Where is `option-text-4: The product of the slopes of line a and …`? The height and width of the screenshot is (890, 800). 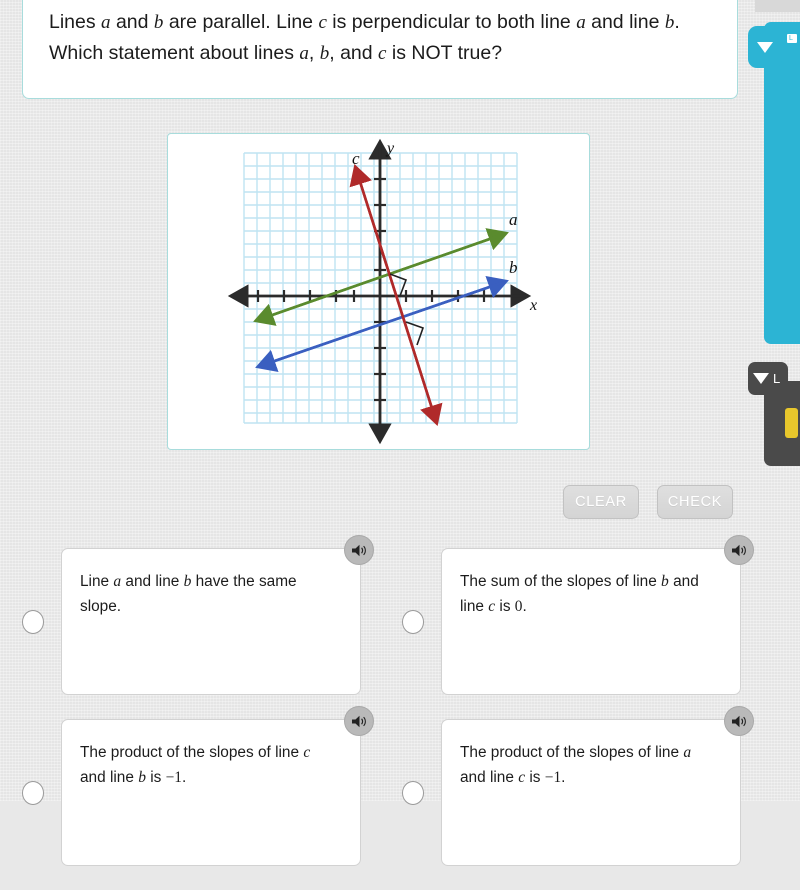
option-text-4: The product of the slopes of line a and … is located at coordinates (576, 765).